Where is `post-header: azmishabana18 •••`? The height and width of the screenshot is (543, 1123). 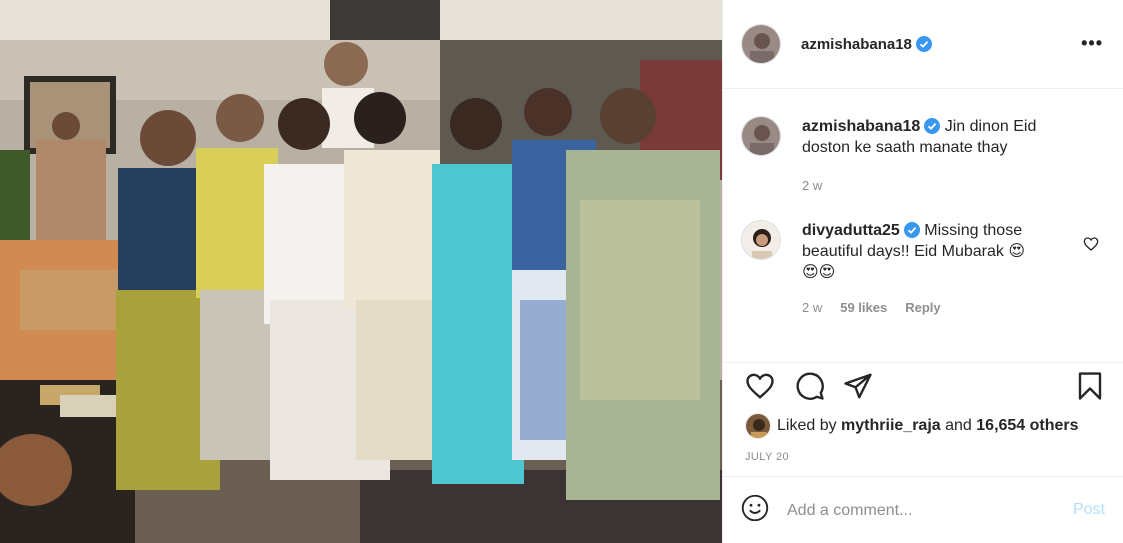
post-header: azmishabana18 ••• is located at coordinates (923, 44).